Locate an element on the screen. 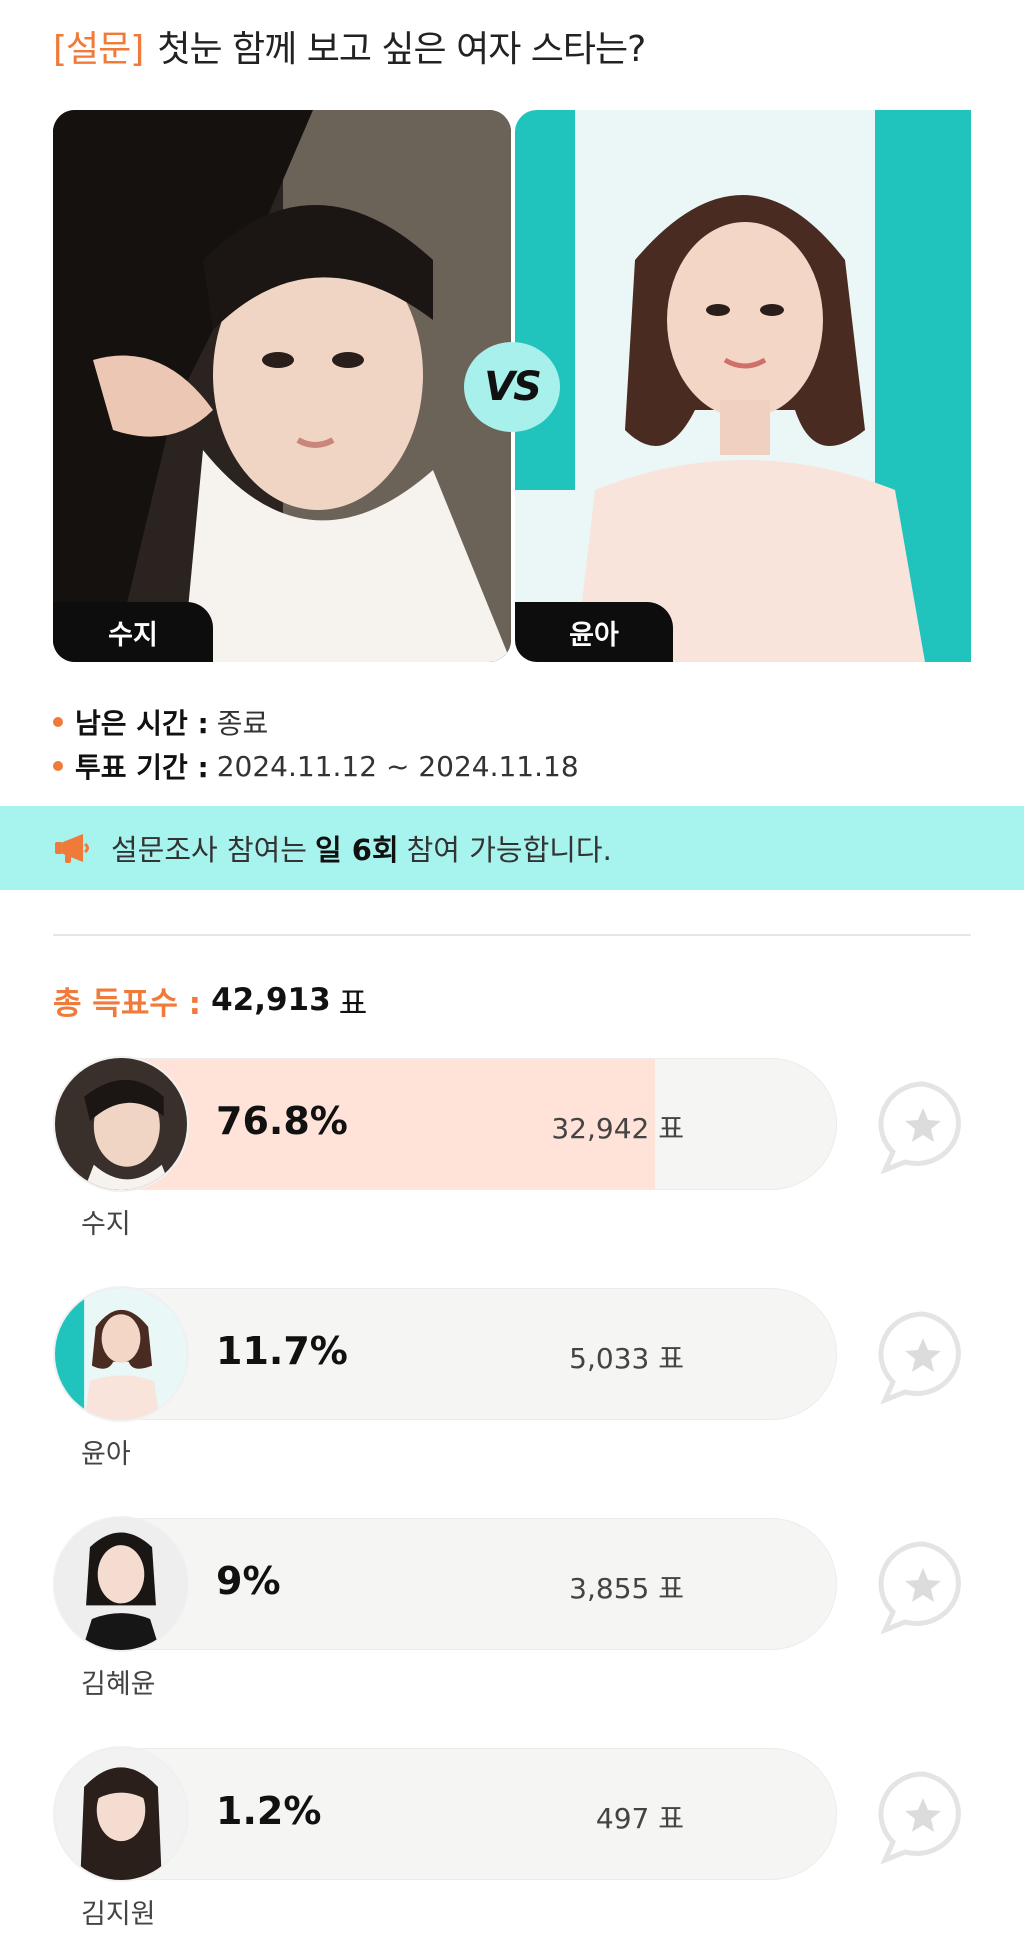 Image resolution: width=1024 pixels, height=1940 pixels. survey-question: 첫눈 함께 보고 싶은 여자 스타는? is located at coordinates (401, 49).